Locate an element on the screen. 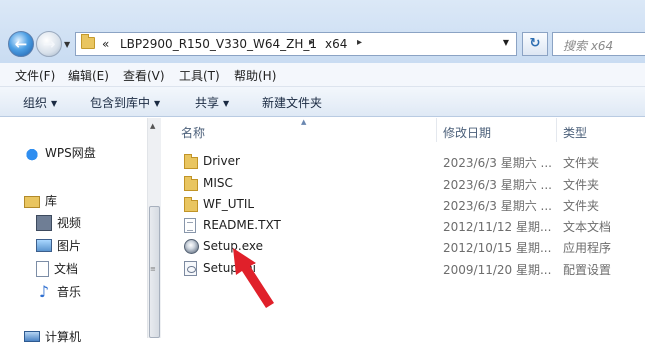 The width and height of the screenshot is (645, 345). cloud-icon is located at coordinates (32, 152).